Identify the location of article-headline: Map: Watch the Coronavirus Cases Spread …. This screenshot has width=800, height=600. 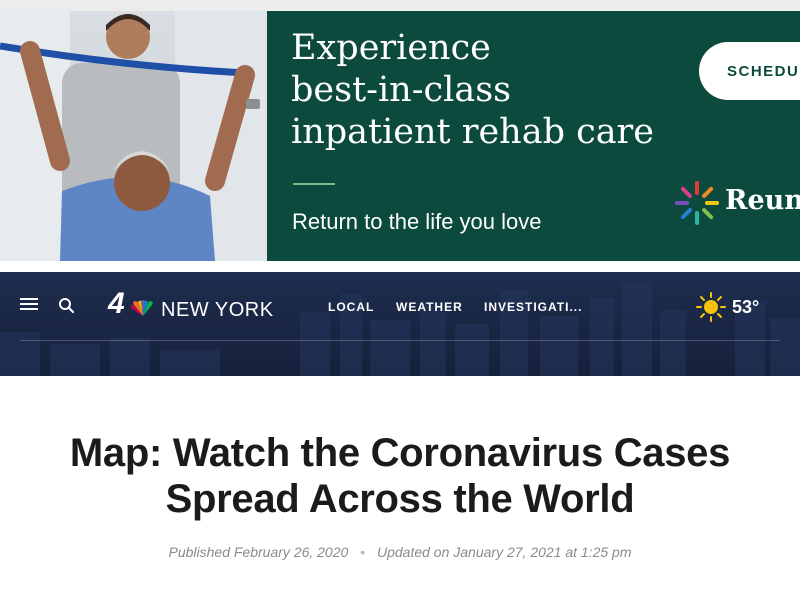
(400, 476).